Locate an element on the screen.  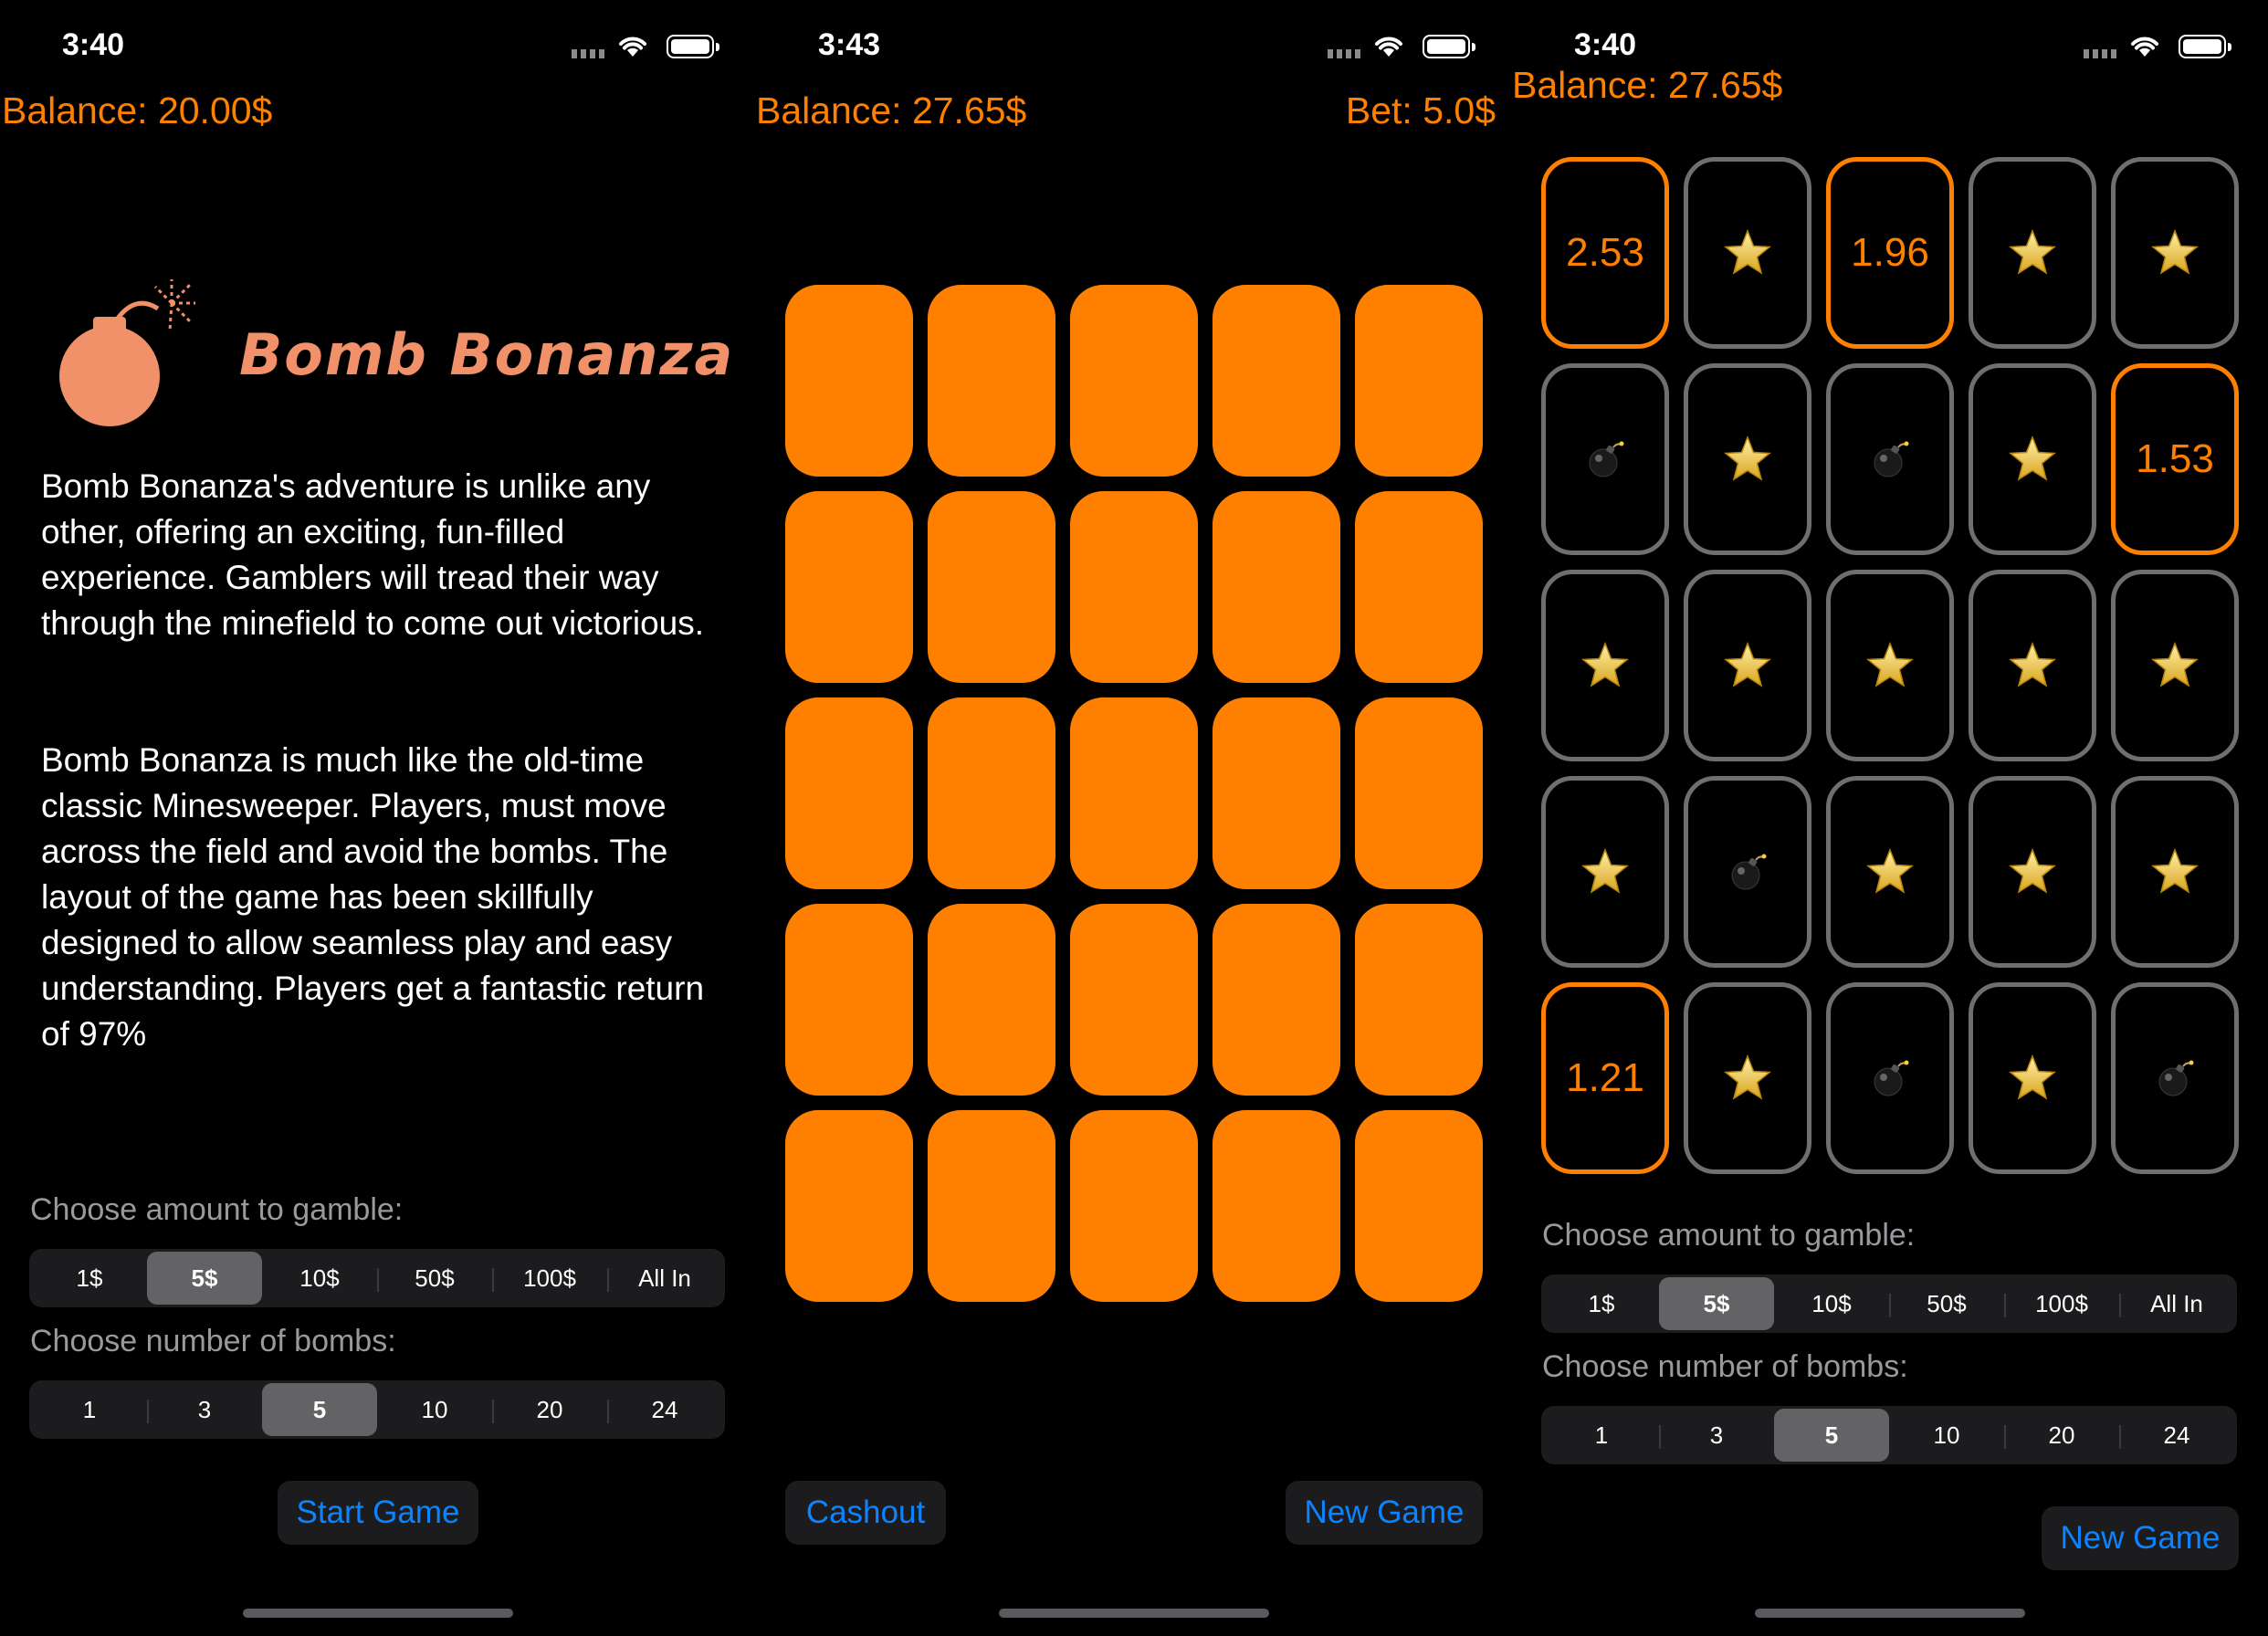
multiplier-tile: 2.53 is located at coordinates (1605, 253).